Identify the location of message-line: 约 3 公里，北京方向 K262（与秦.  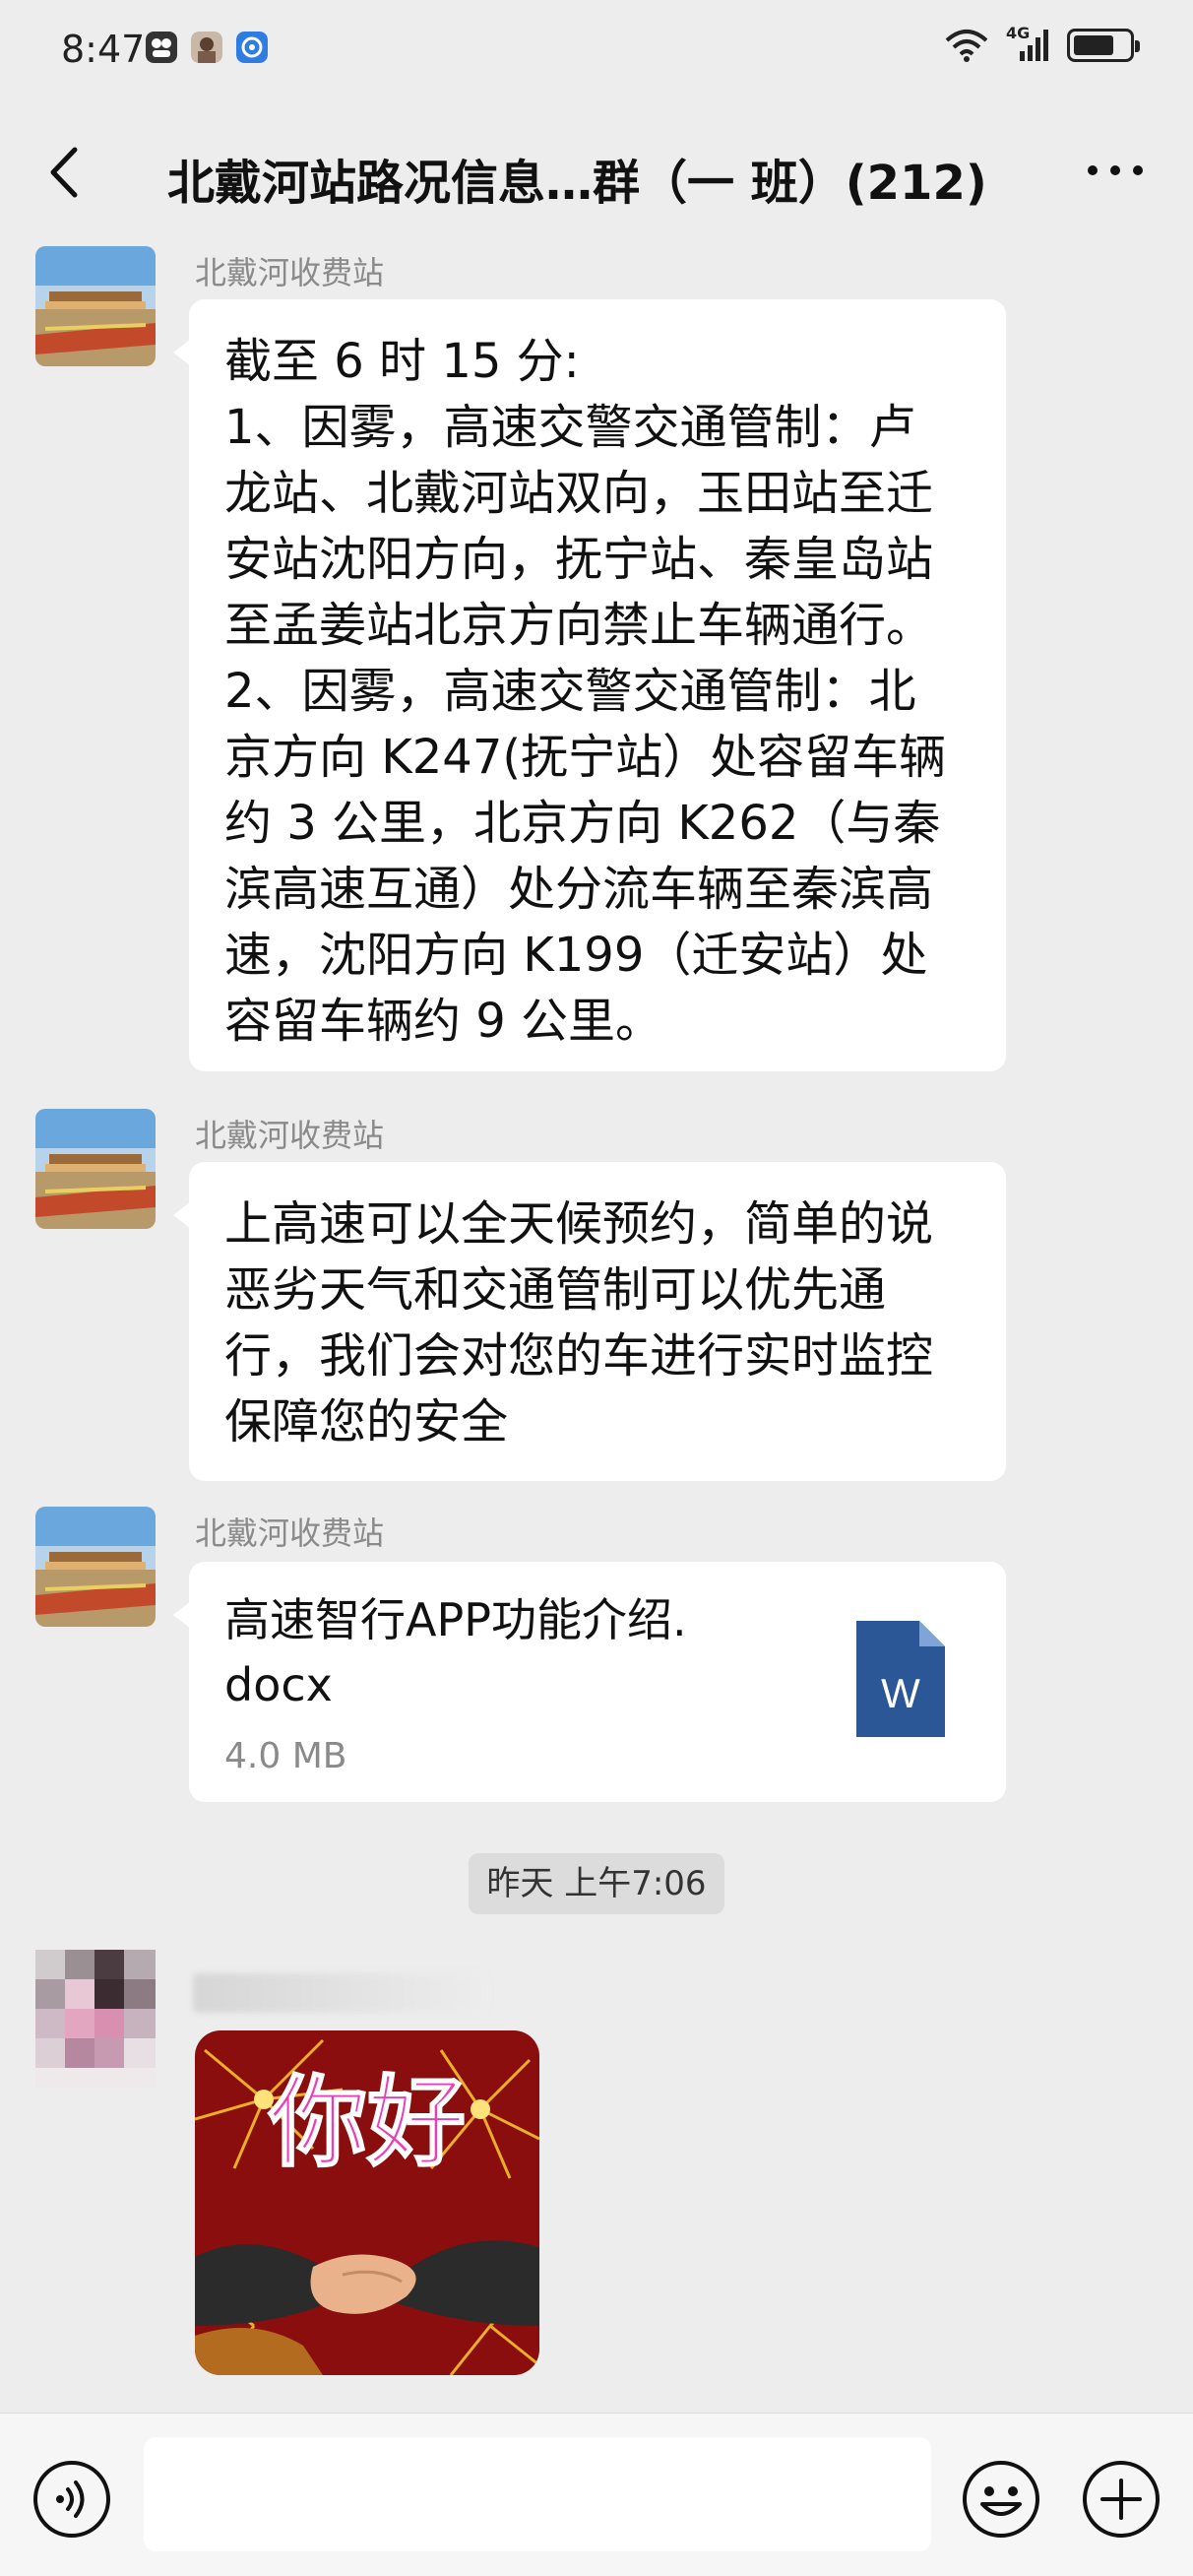
(582, 823).